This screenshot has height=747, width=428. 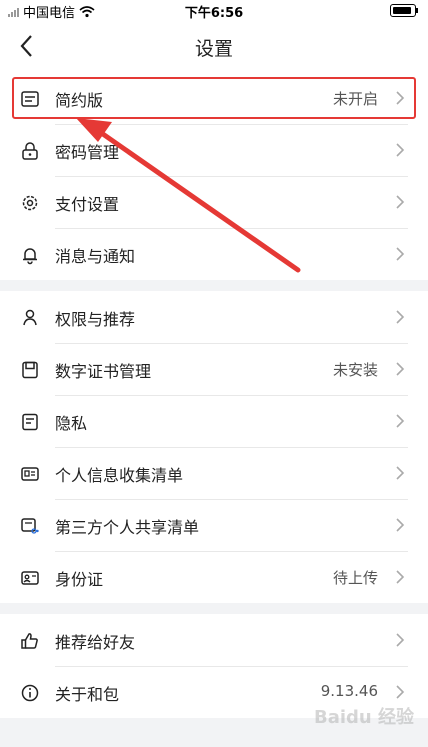 What do you see at coordinates (119, 475) in the screenshot?
I see `row-label: 个人信息收集清单` at bounding box center [119, 475].